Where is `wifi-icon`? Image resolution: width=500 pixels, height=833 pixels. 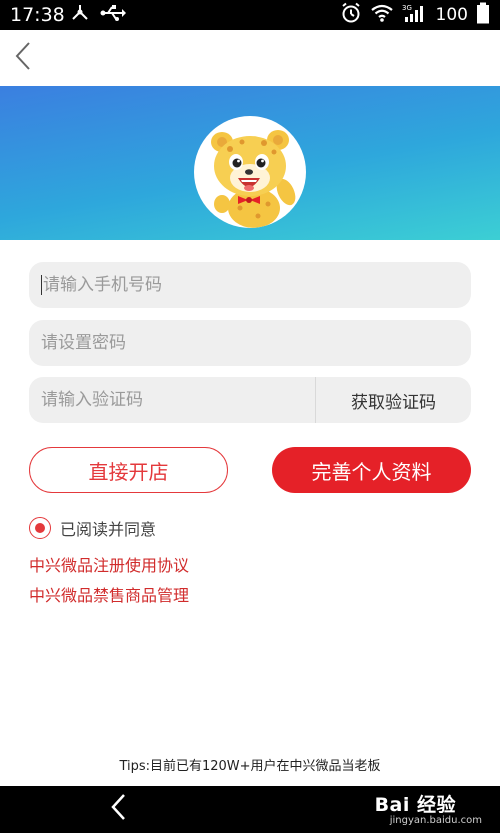 wifi-icon is located at coordinates (382, 15).